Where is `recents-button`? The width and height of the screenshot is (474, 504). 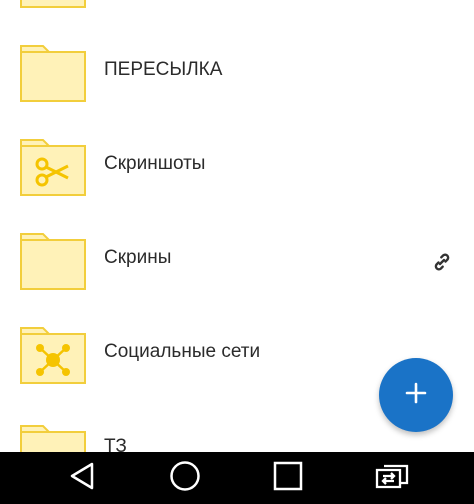
recents-button is located at coordinates (288, 478).